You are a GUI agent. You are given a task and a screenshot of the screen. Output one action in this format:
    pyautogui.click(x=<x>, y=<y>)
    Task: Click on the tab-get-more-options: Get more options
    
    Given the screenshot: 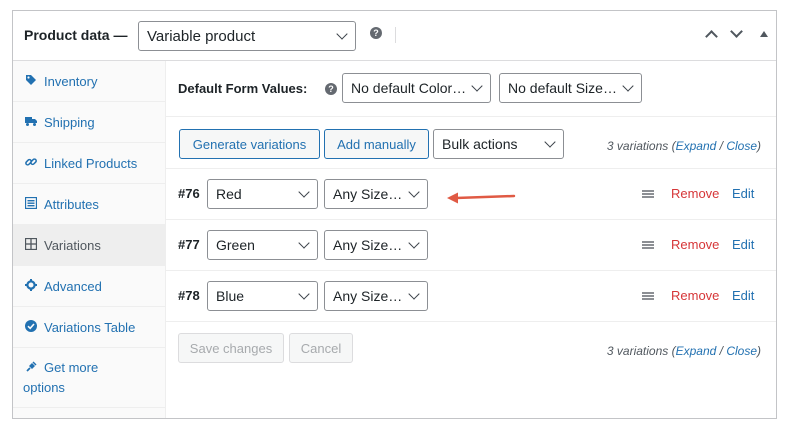 What is the action you would take?
    pyautogui.click(x=89, y=378)
    